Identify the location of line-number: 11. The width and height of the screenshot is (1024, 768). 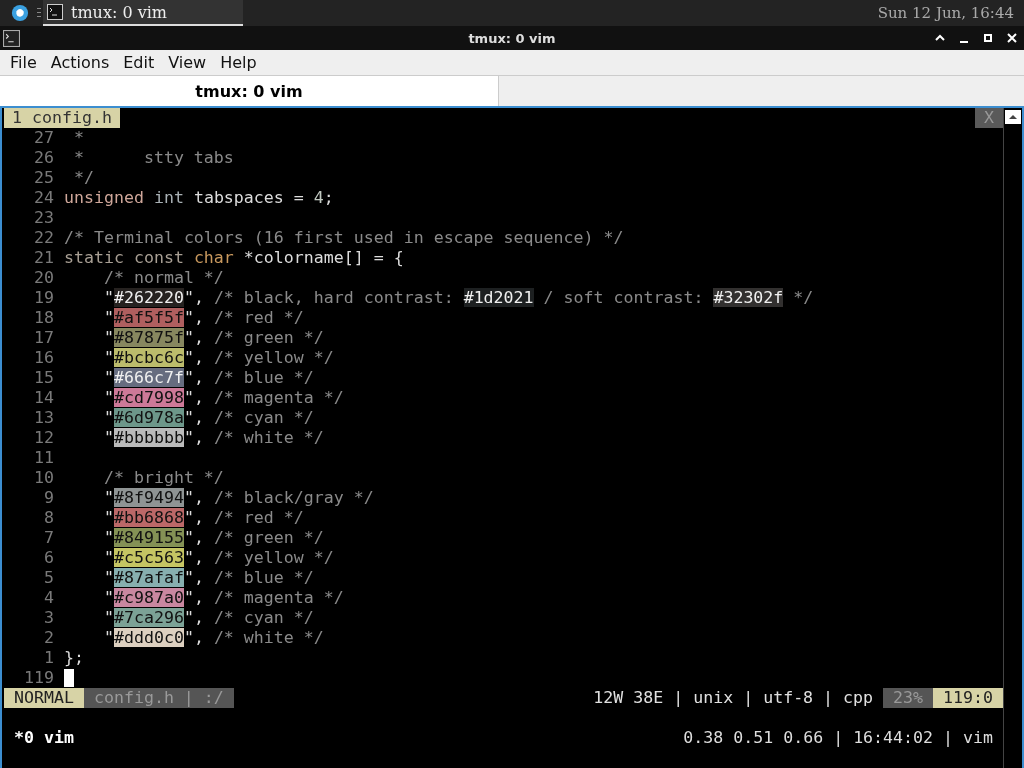
(44, 458).